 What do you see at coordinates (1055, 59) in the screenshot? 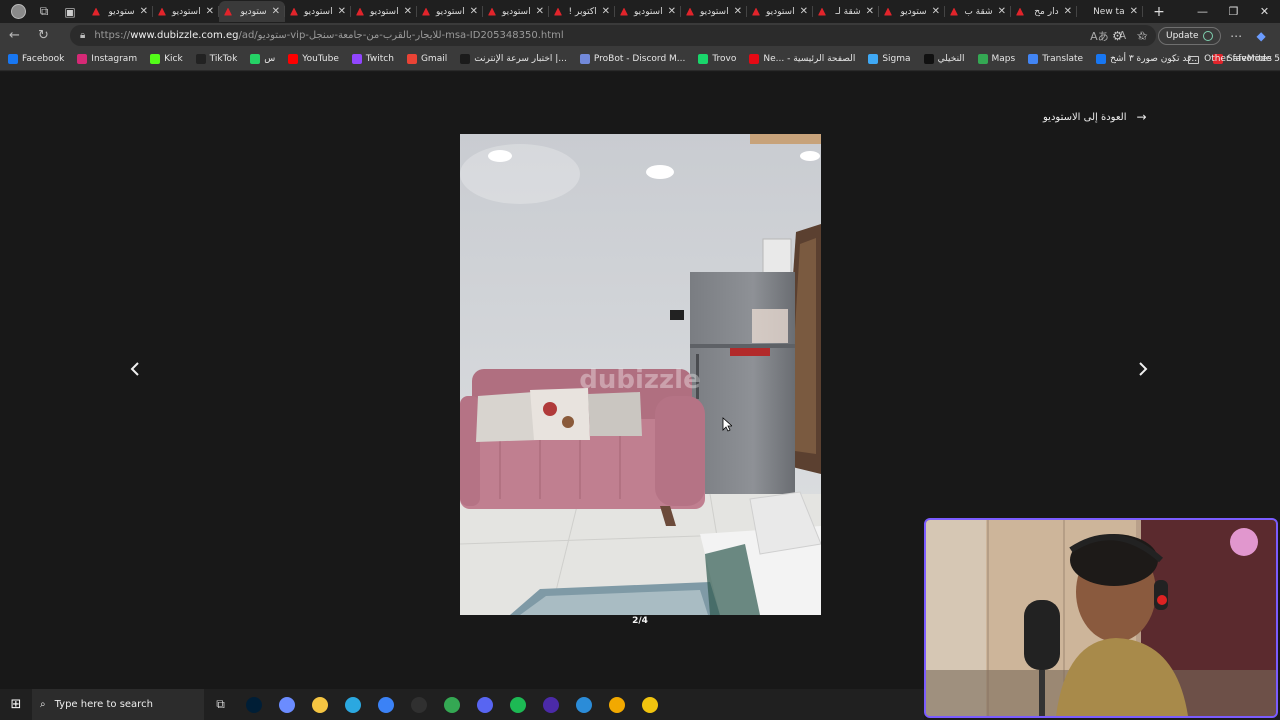
I see `bookmark-item: Translate` at bounding box center [1055, 59].